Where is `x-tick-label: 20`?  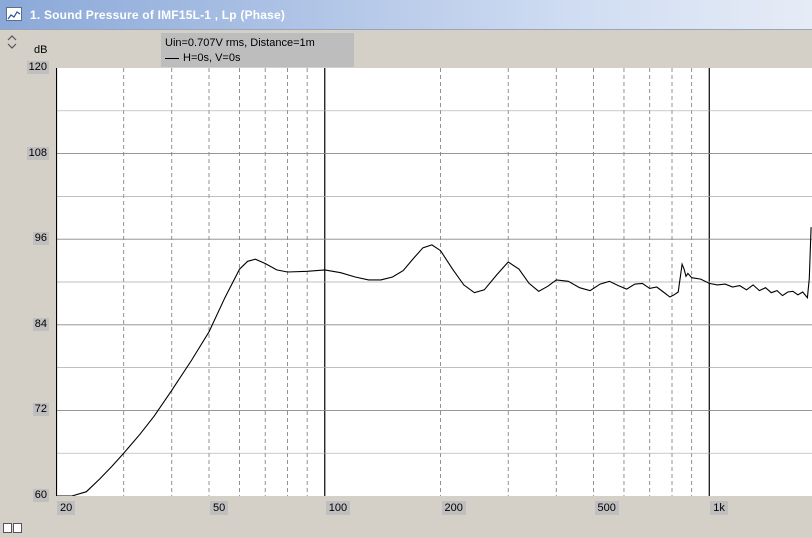 x-tick-label: 20 is located at coordinates (66, 508).